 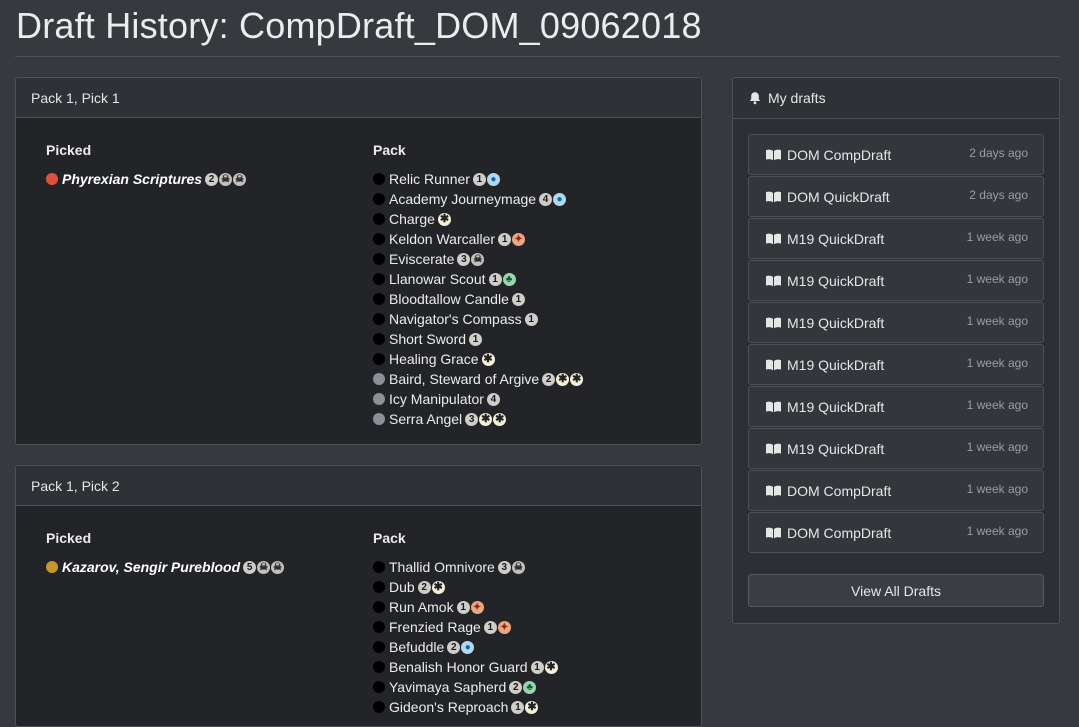 I want to click on pack-card: Navigator's Compass 1, so click(x=533, y=319).